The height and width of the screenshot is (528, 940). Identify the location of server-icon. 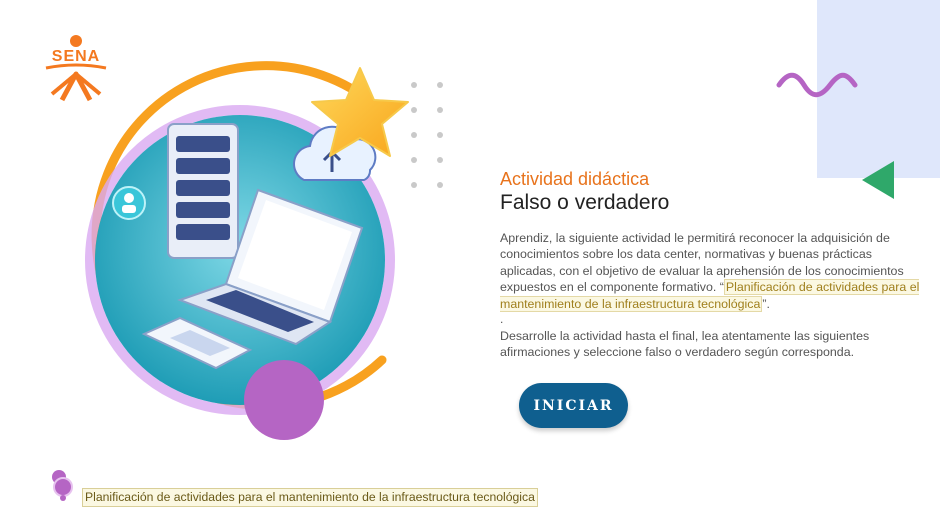
(203, 191).